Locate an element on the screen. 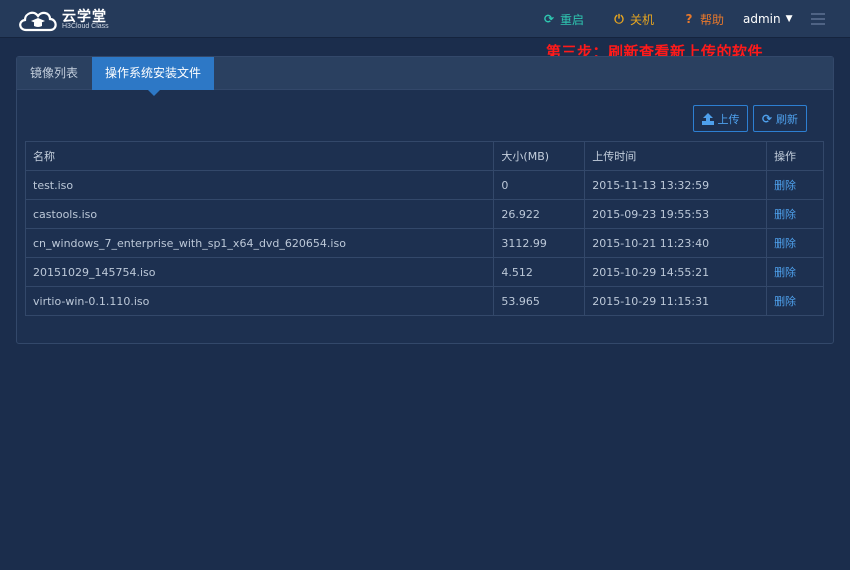 This screenshot has height=570, width=850. question-icon: ? is located at coordinates (689, 19).